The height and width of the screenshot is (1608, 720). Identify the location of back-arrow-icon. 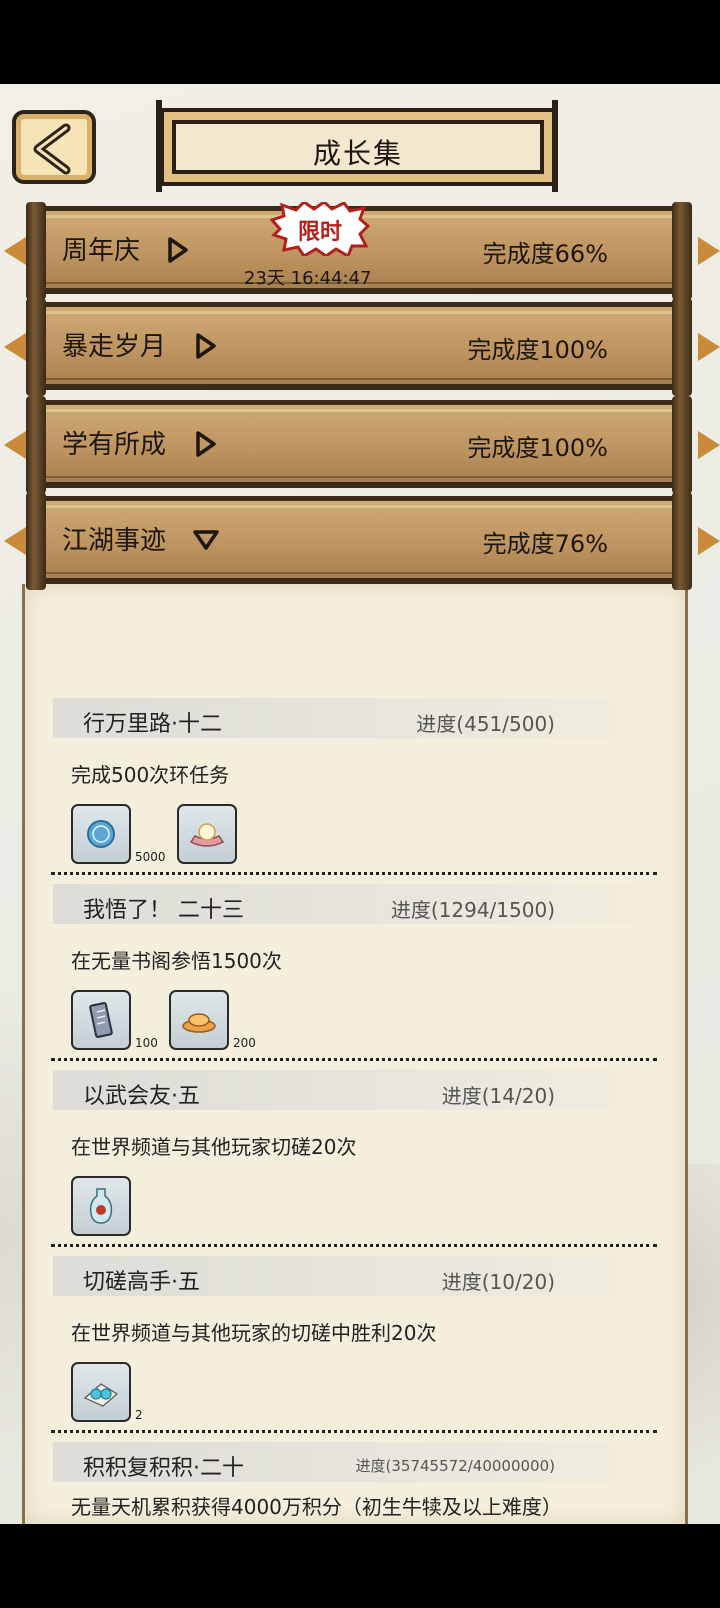
(52, 149).